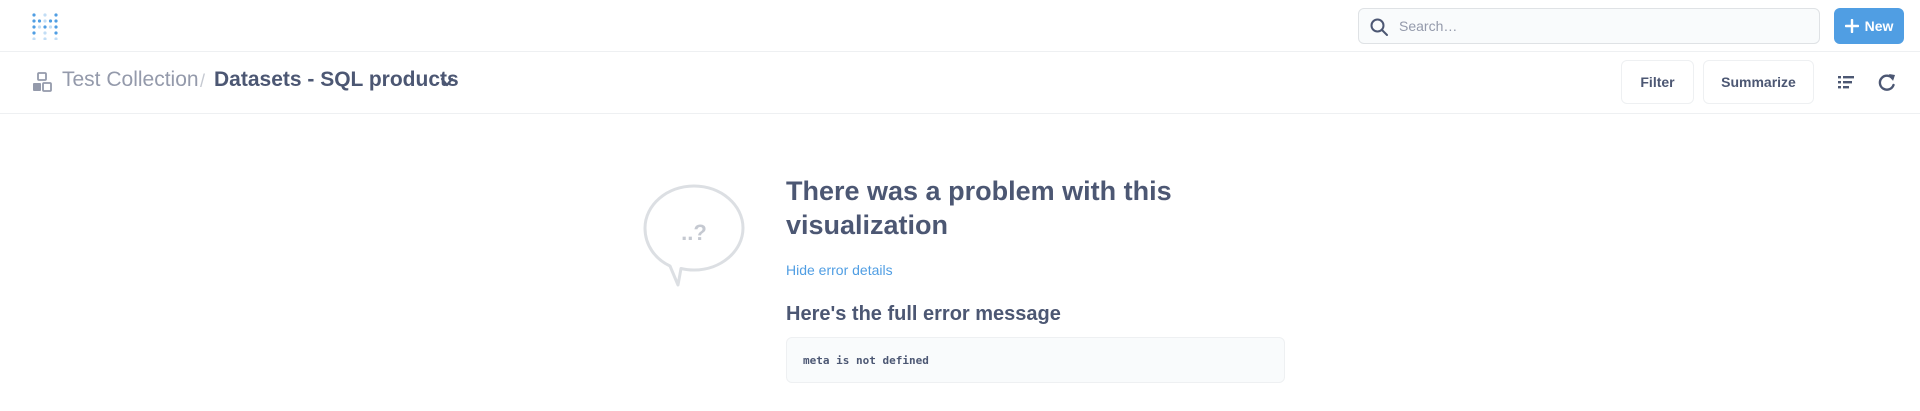  I want to click on new-button-label: New, so click(1879, 26).